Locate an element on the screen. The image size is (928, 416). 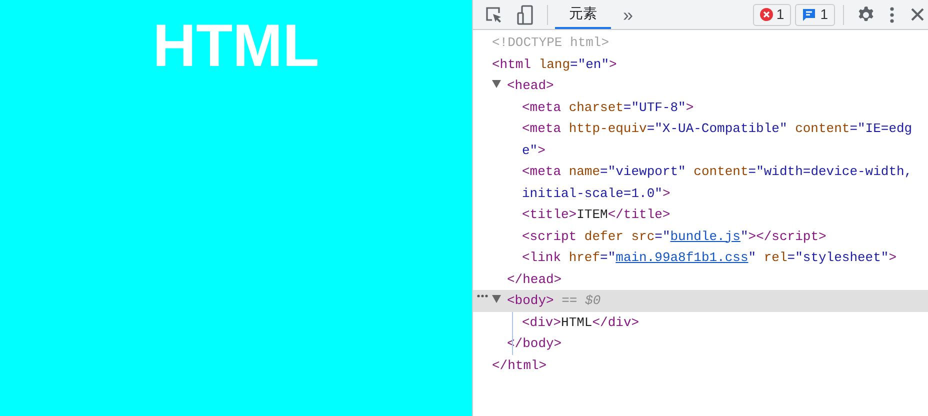
more-tabs-button: » is located at coordinates (628, 15).